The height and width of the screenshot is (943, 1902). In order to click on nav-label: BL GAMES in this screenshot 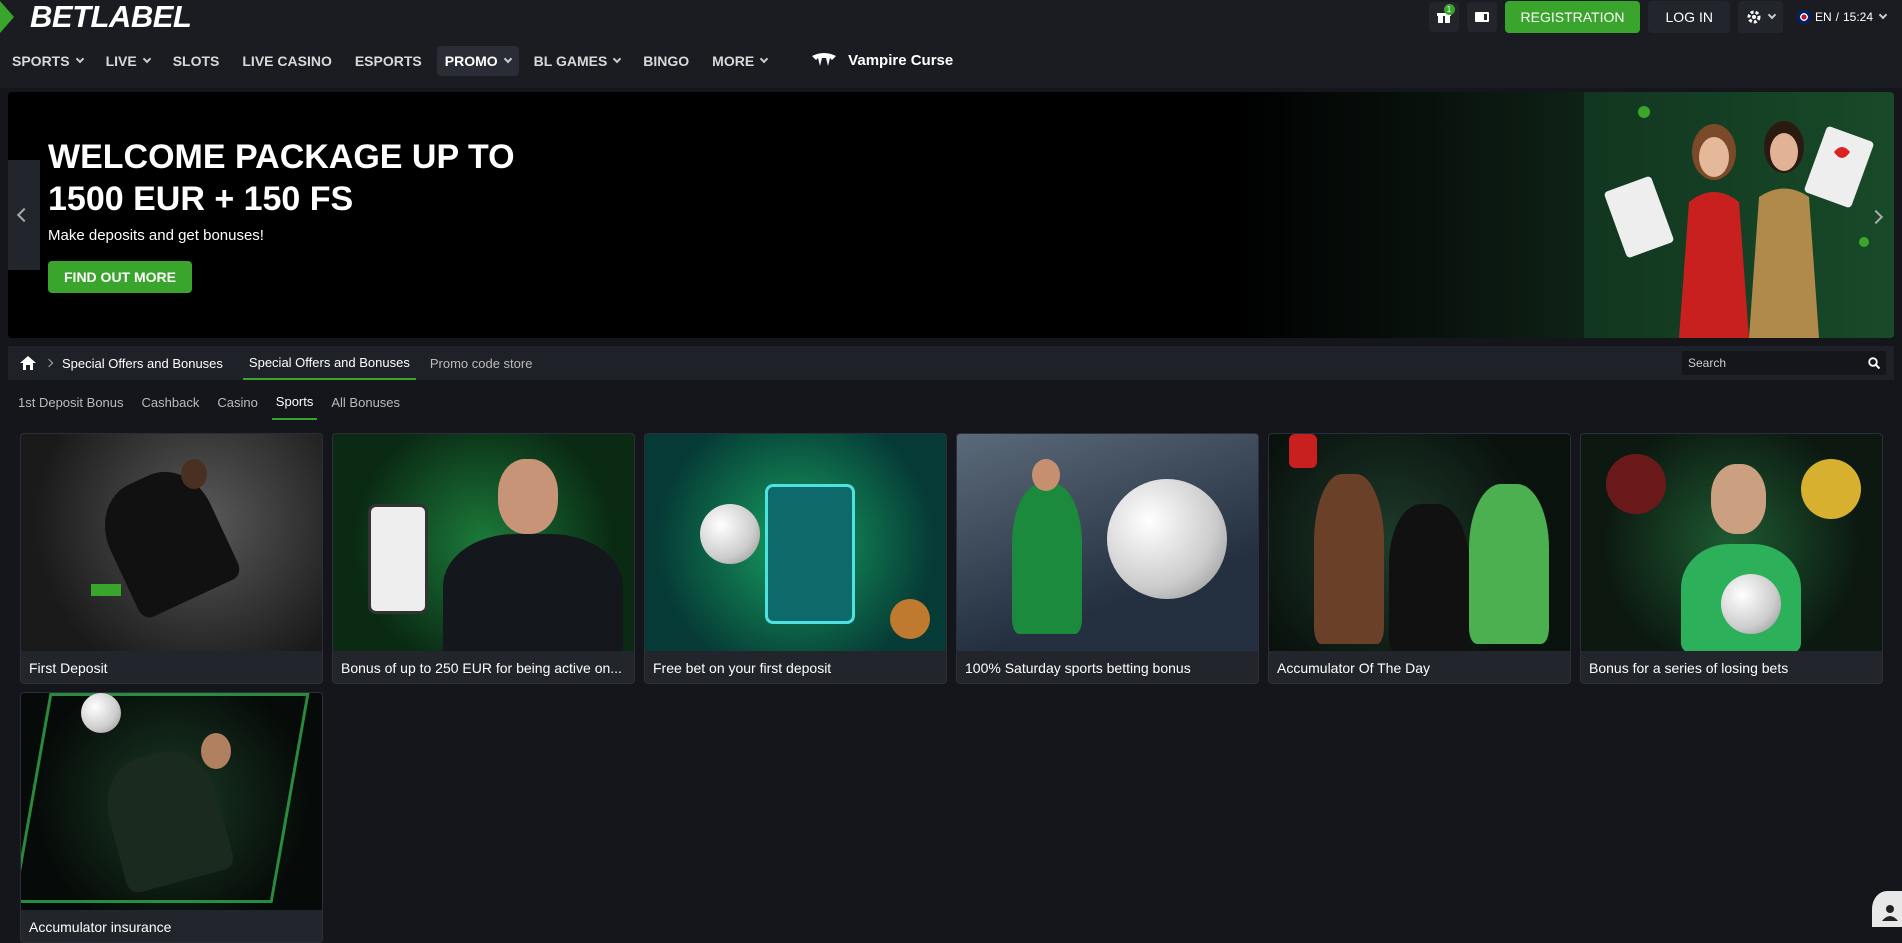, I will do `click(571, 61)`.